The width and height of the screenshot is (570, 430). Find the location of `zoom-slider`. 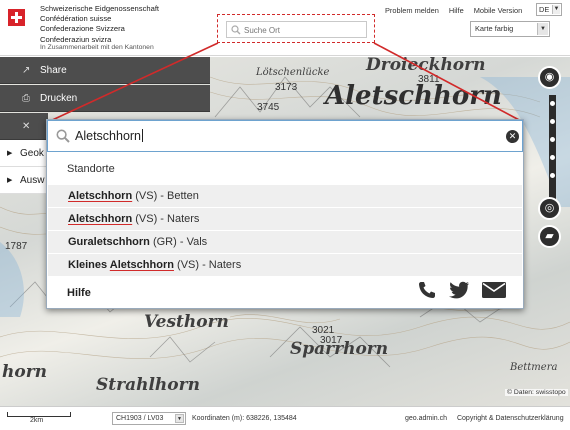

zoom-slider is located at coordinates (552, 147).